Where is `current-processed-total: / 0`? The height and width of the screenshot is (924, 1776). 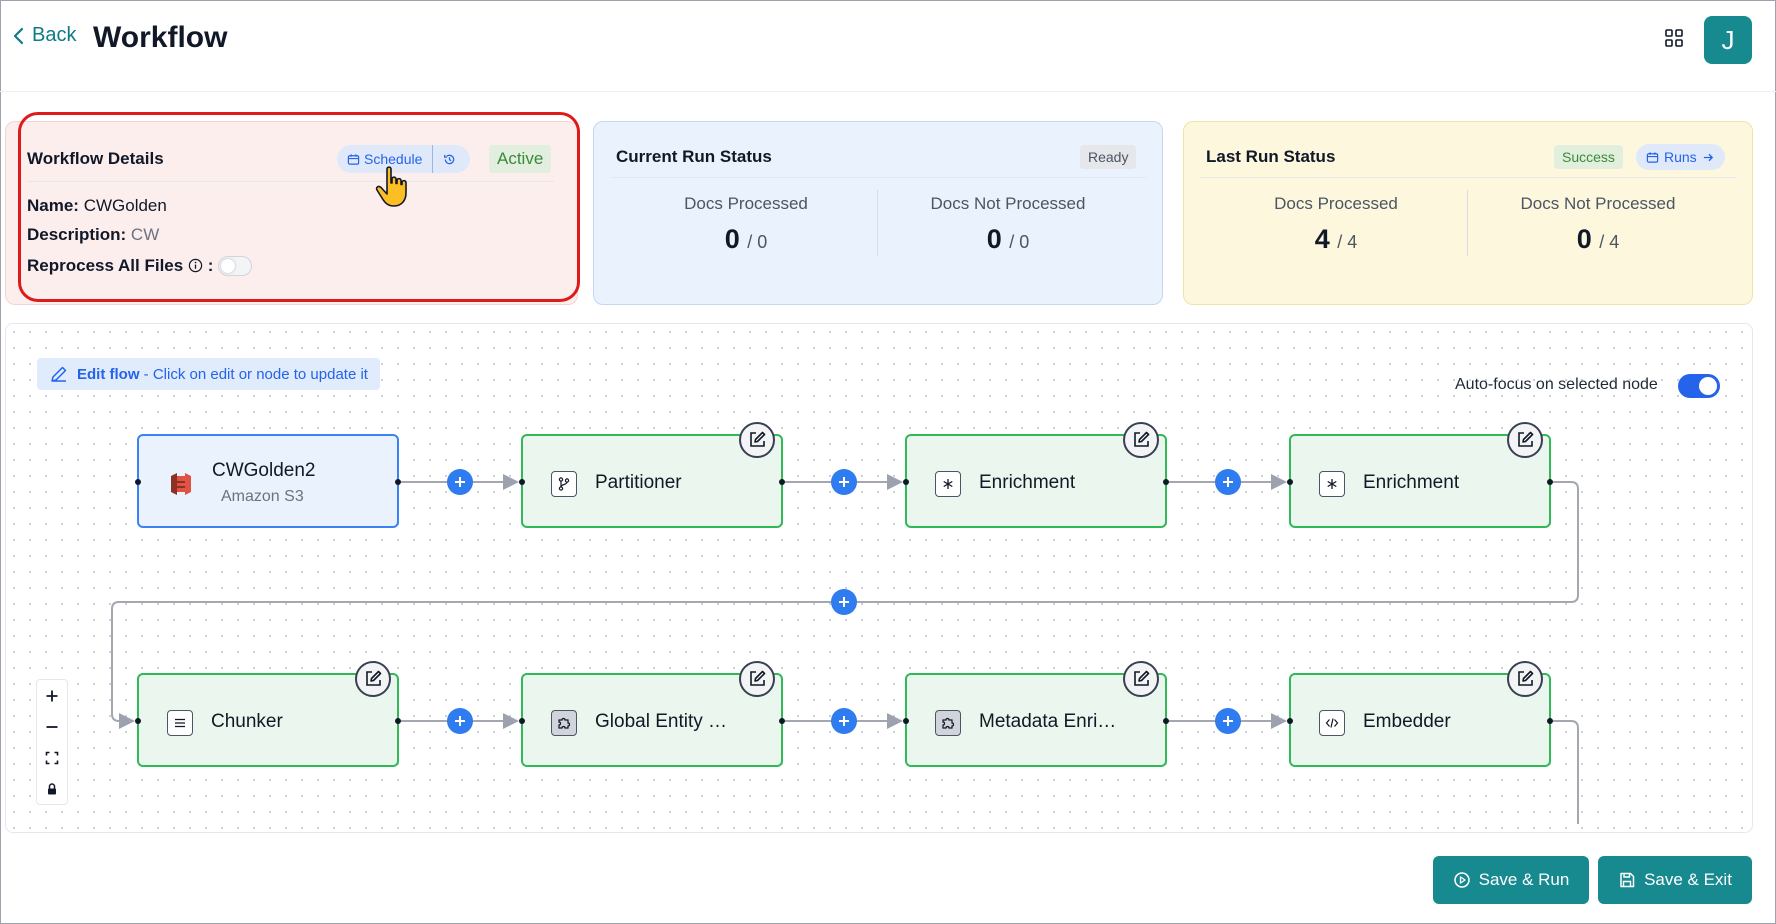
current-processed-total: / 0 is located at coordinates (757, 242).